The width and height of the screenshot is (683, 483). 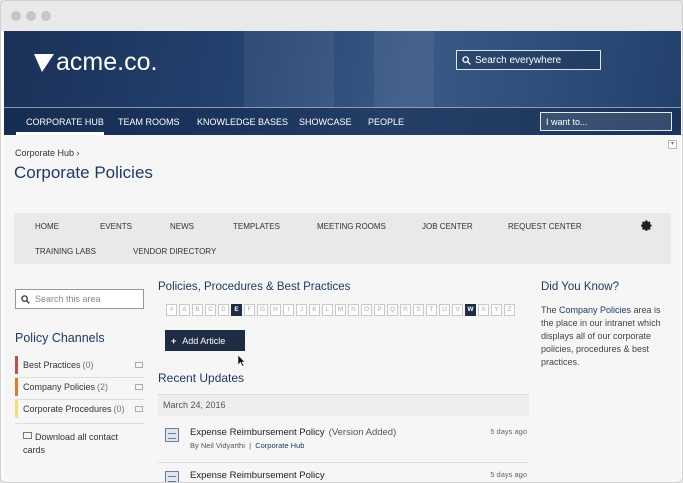 What do you see at coordinates (483, 310) in the screenshot?
I see `letter-filter: X` at bounding box center [483, 310].